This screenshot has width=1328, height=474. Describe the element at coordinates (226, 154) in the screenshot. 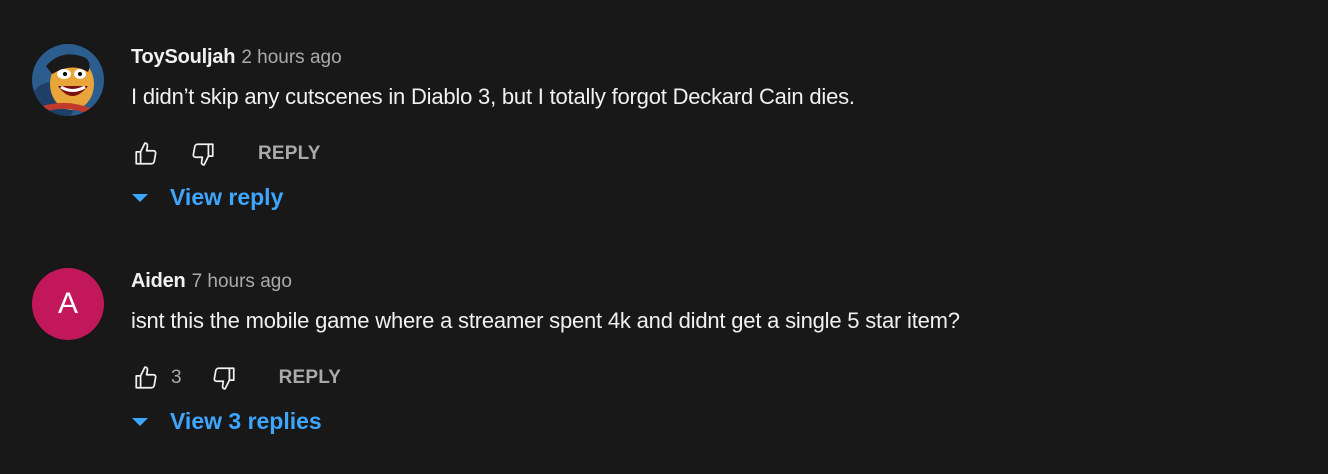

I see `comment-actions: REPLY` at that location.